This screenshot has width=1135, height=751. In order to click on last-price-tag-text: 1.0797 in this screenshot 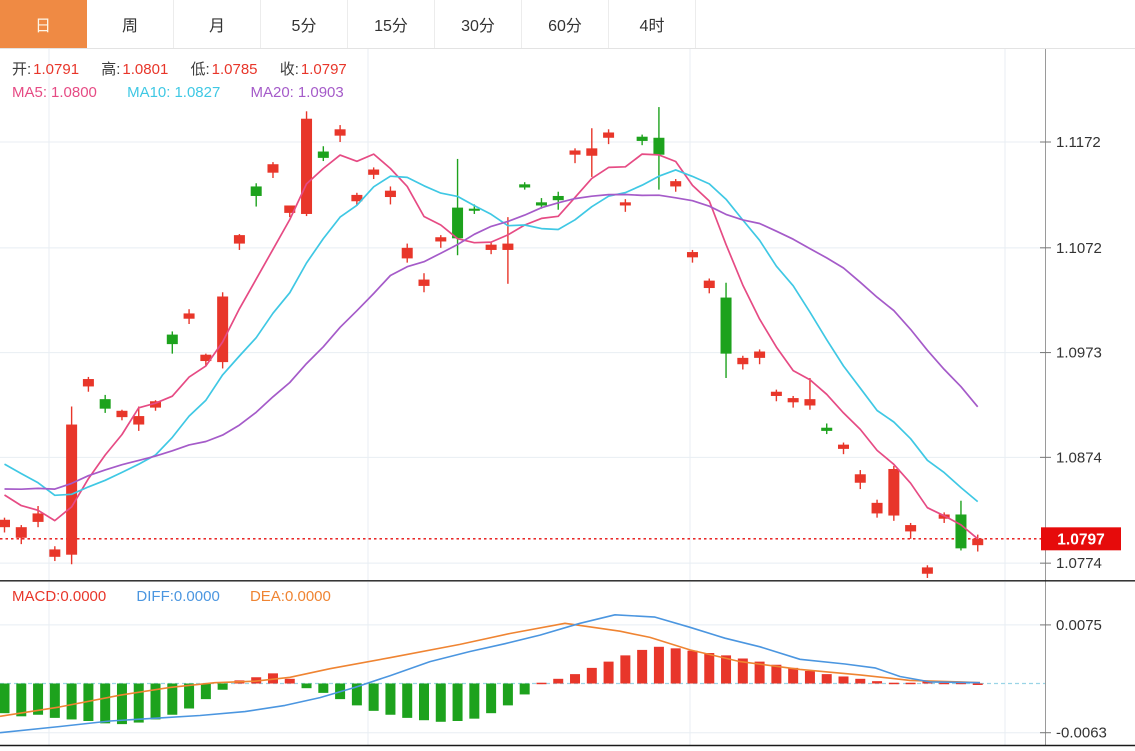, I will do `click(1080, 539)`.